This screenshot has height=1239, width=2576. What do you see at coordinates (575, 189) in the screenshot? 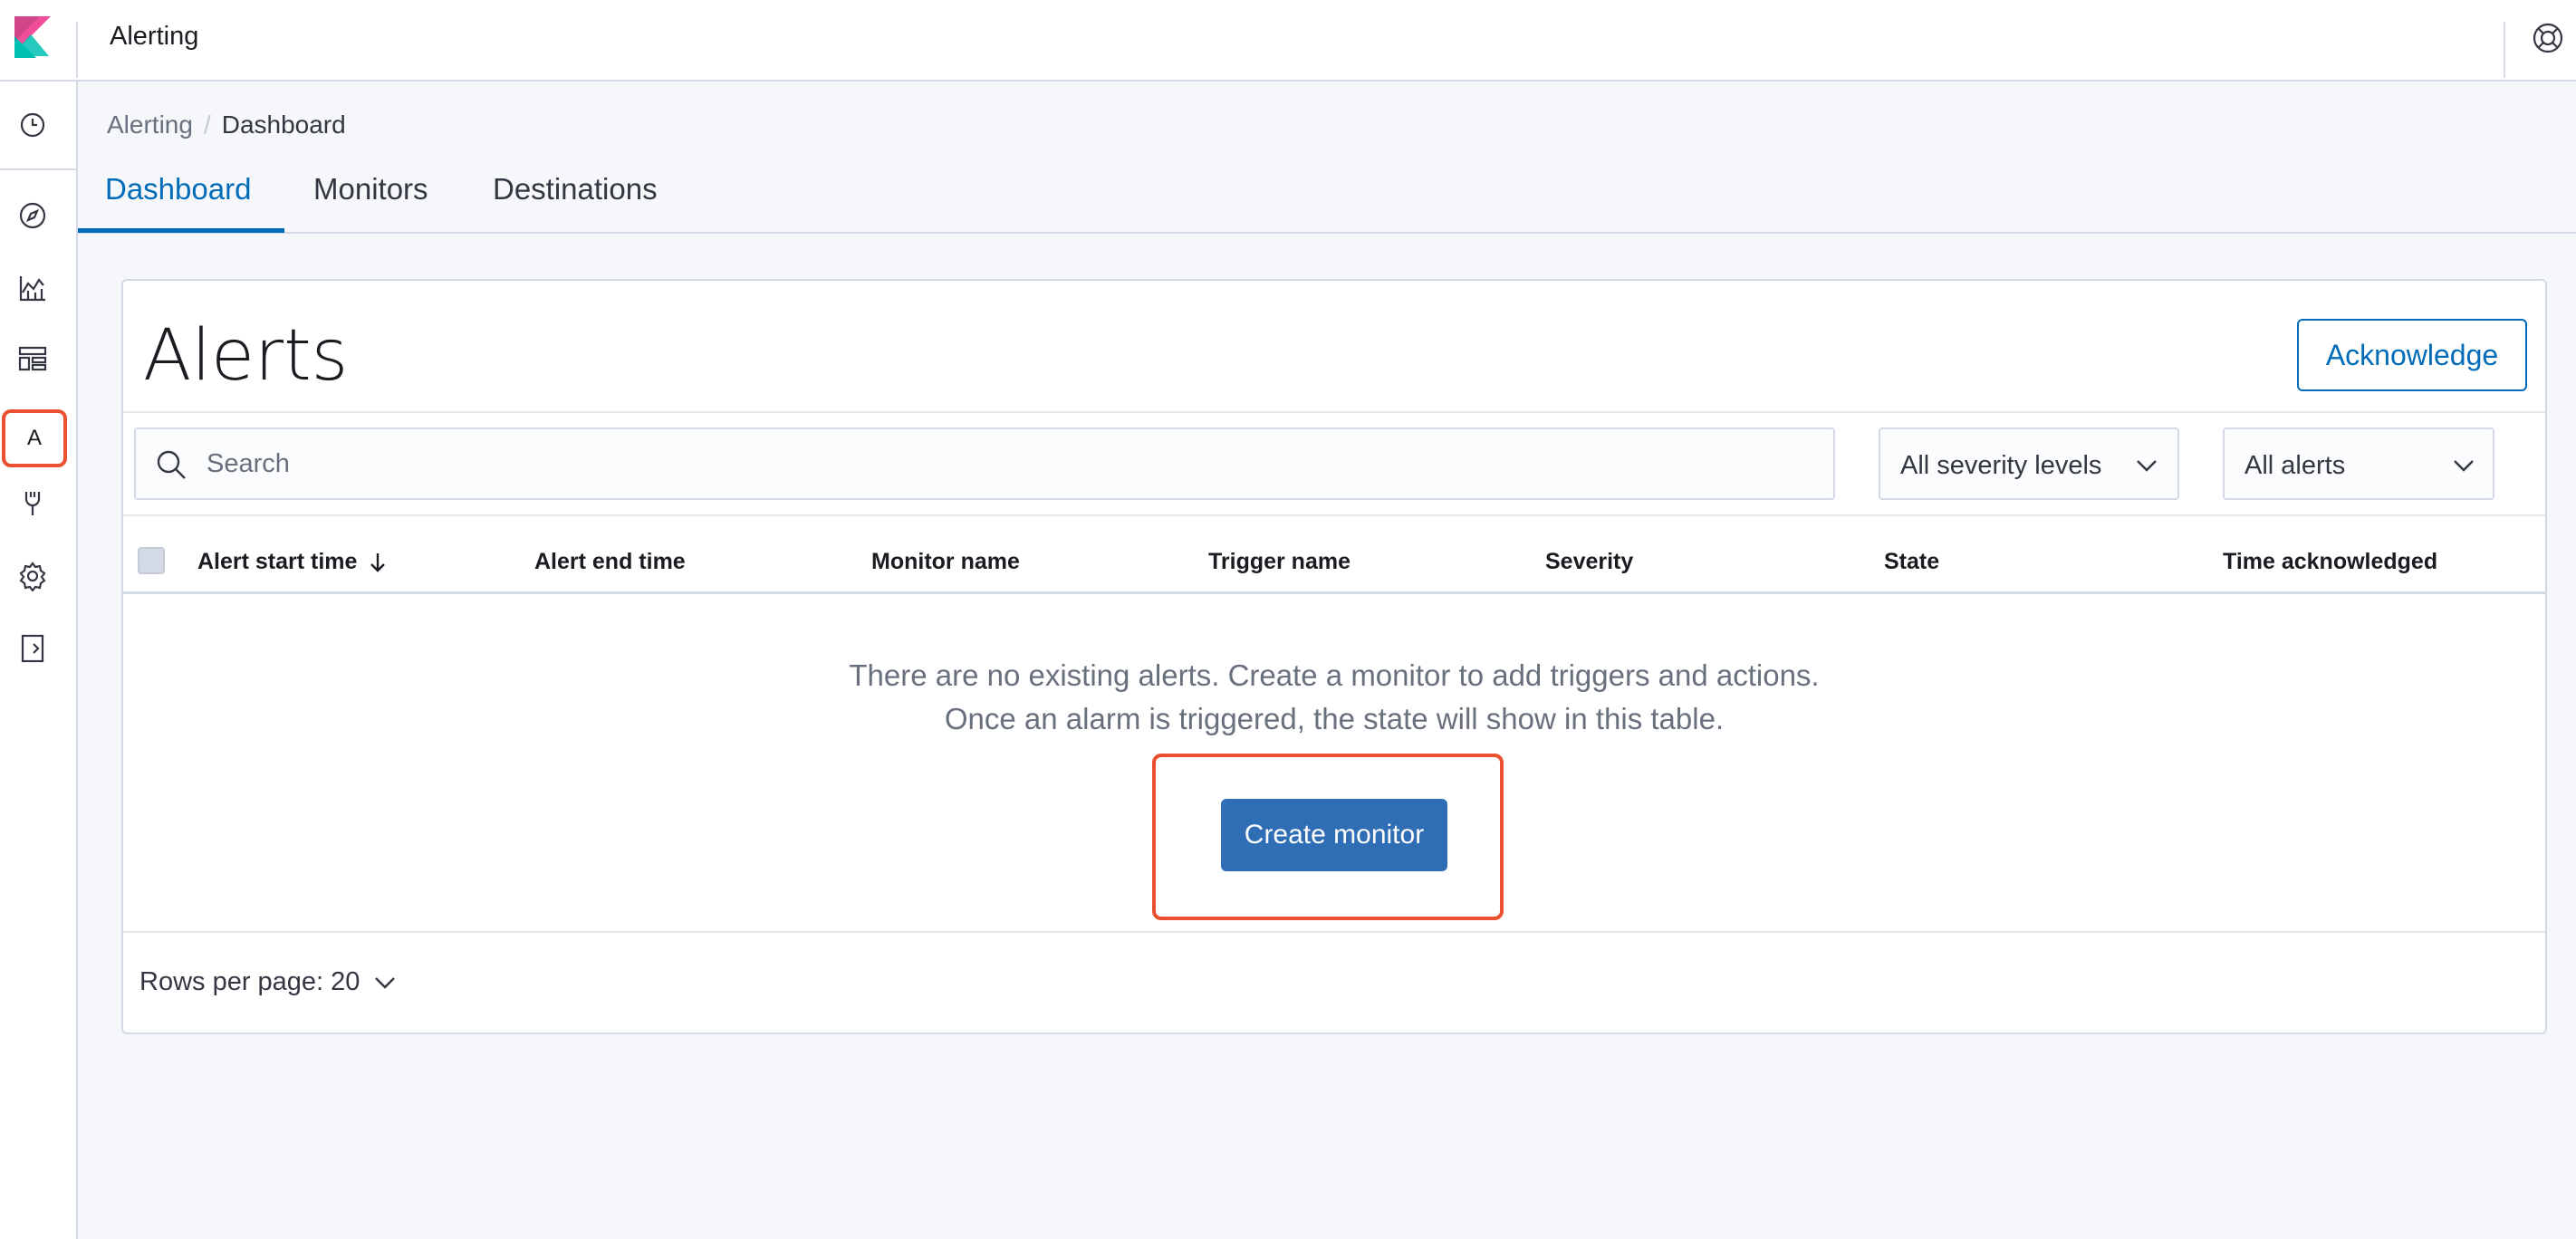
I see `tab-destinations: Destinations` at bounding box center [575, 189].